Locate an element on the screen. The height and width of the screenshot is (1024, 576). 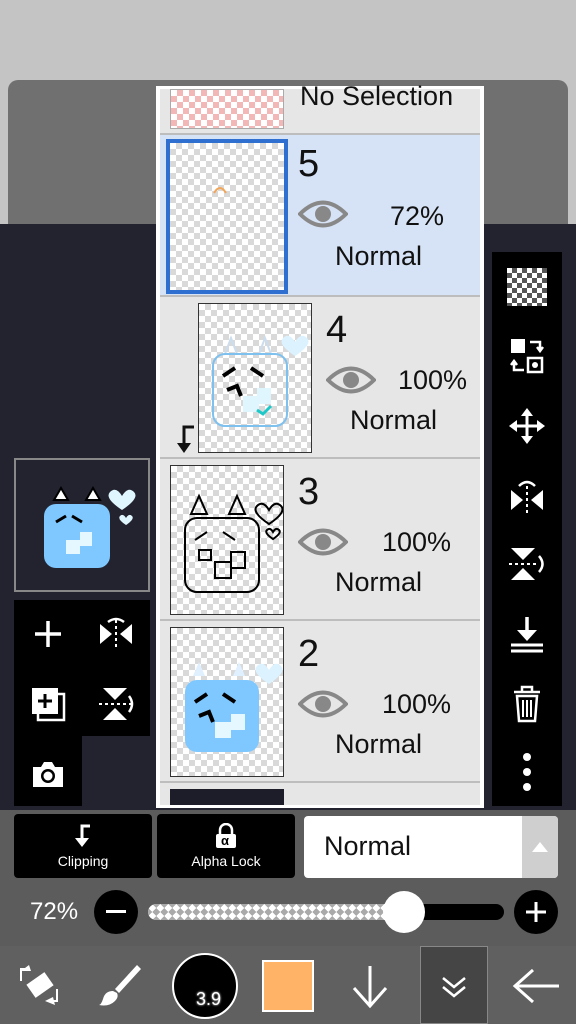
transform-tool-button is located at coordinates (39, 985).